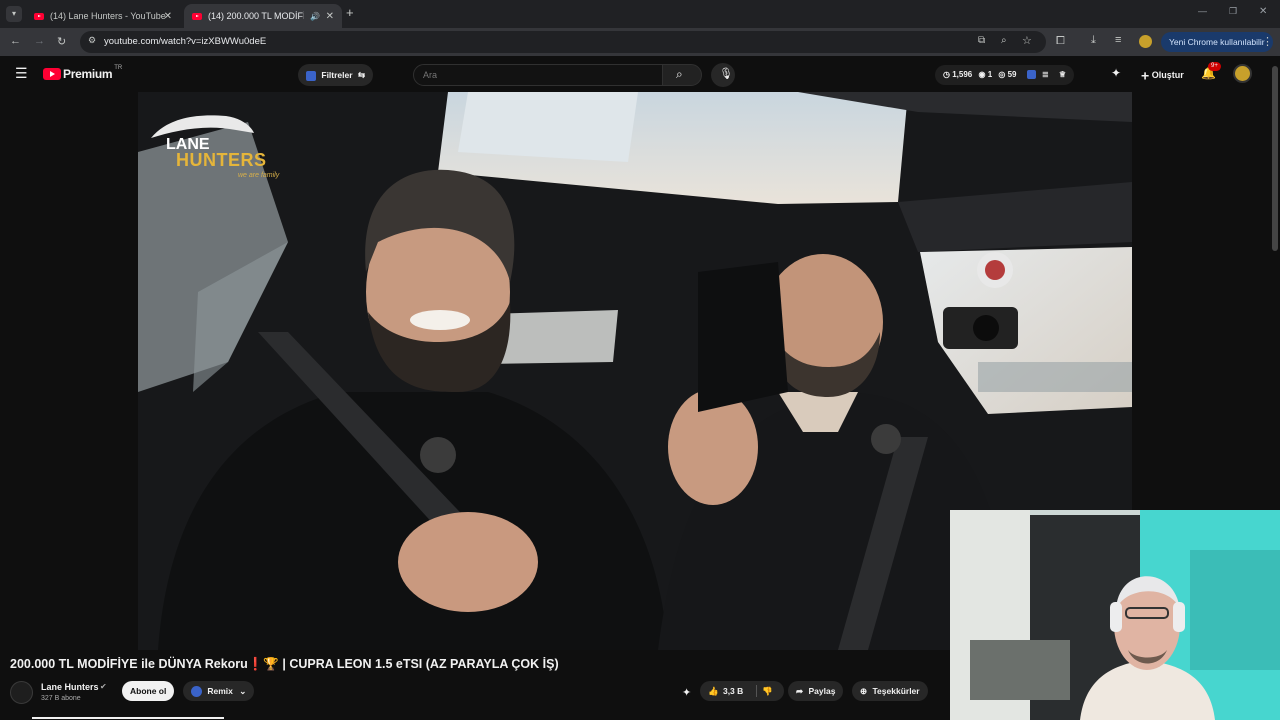 The height and width of the screenshot is (720, 1280). What do you see at coordinates (962, 74) in the screenshot?
I see `stat-views: 1,596` at bounding box center [962, 74].